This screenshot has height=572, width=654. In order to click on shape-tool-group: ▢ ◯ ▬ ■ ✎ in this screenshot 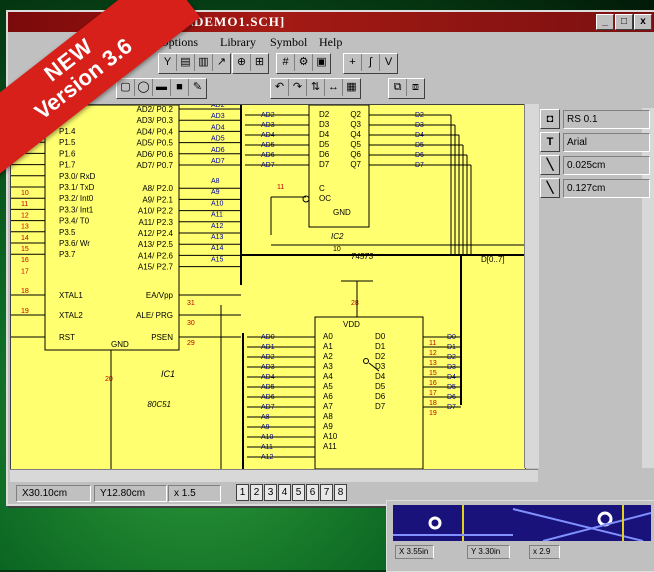, I will do `click(161, 88)`.